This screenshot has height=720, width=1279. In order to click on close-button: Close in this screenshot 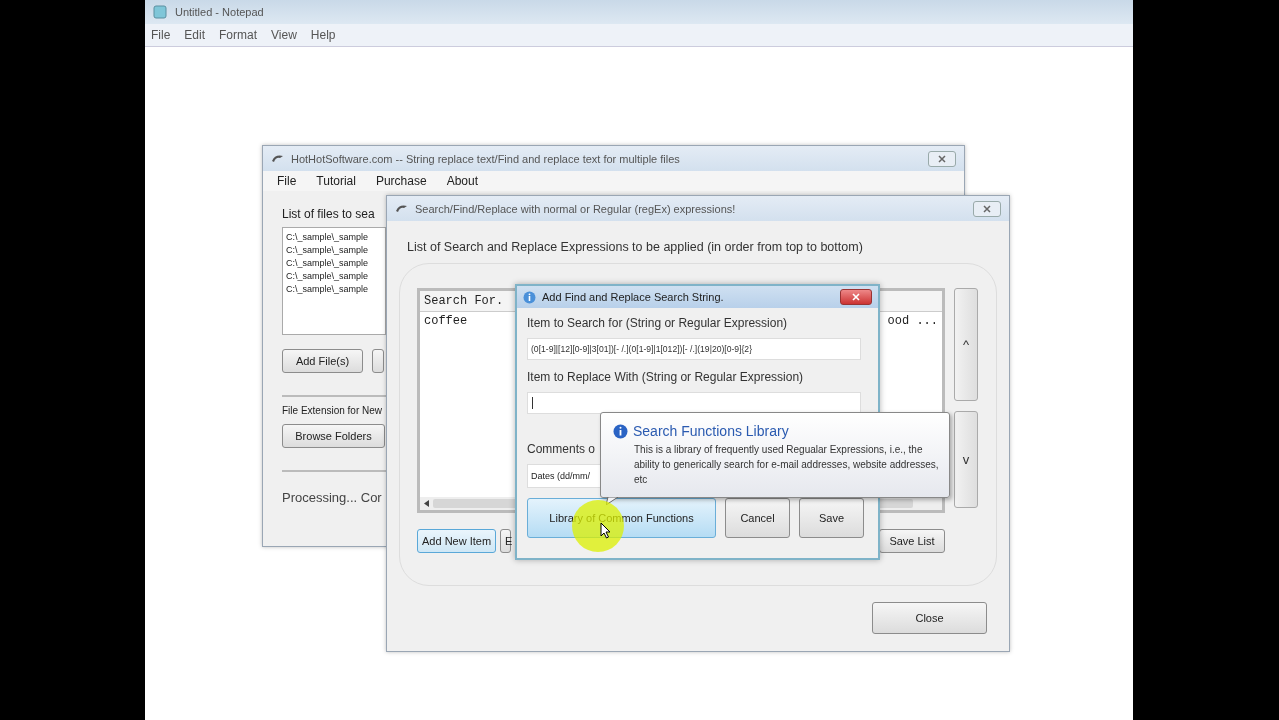, I will do `click(929, 618)`.